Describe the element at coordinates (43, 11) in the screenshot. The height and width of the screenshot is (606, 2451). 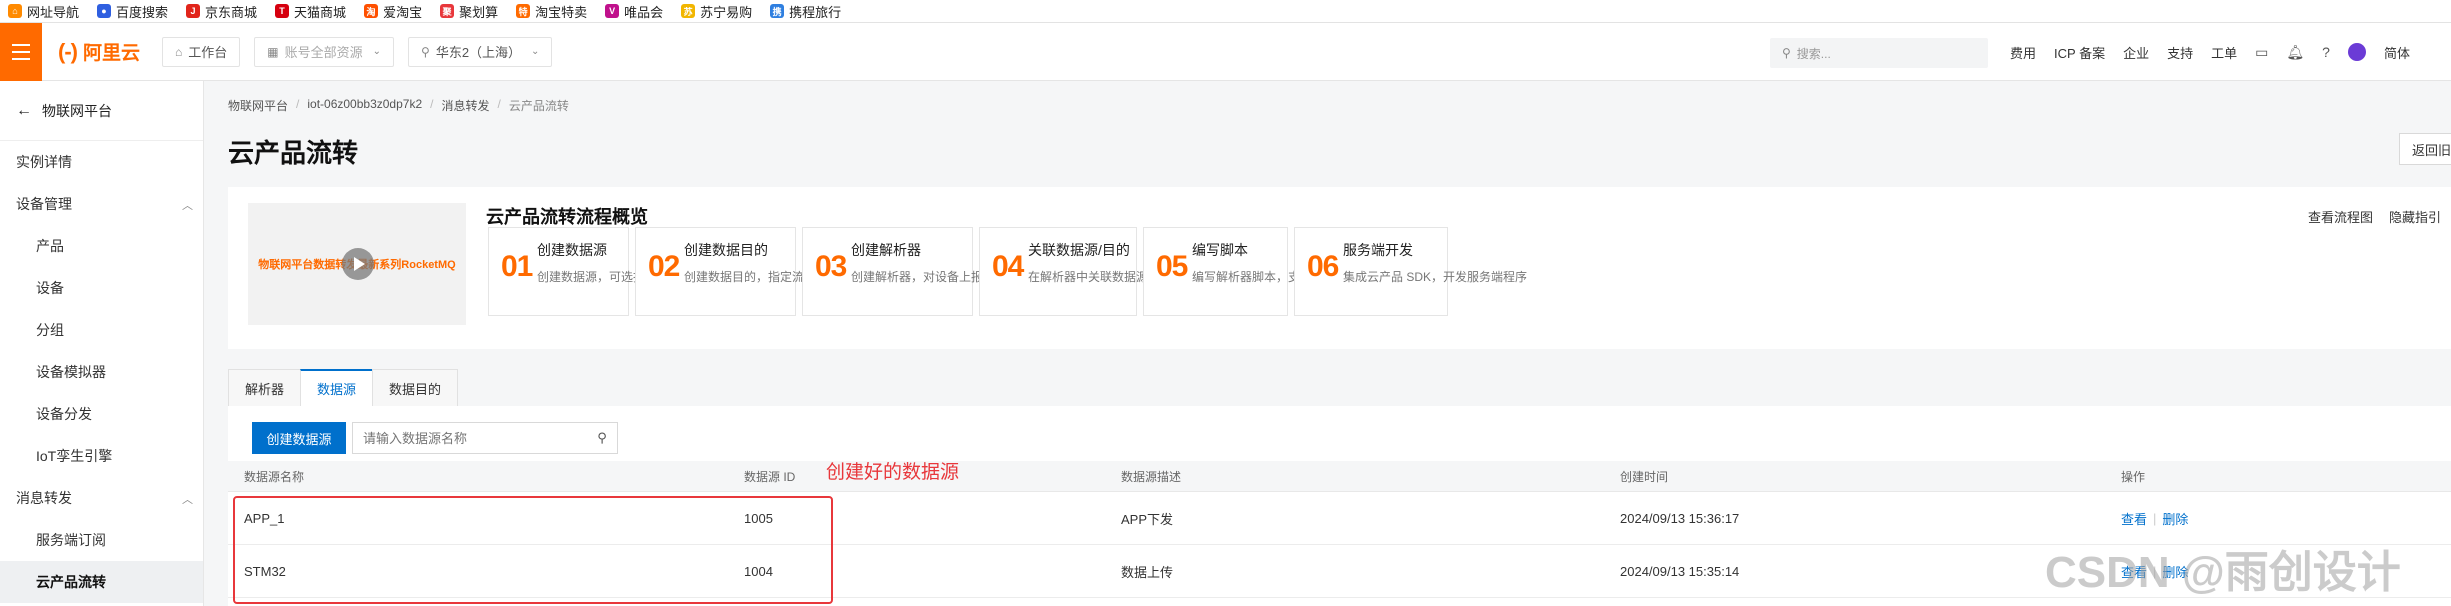
I see `bookmark-home: ⌂ 网址导航` at that location.